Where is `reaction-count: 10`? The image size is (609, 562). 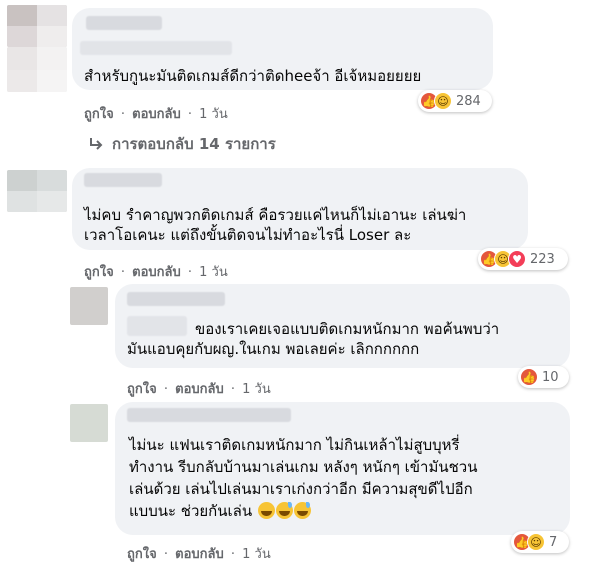
reaction-count: 10 is located at coordinates (550, 377).